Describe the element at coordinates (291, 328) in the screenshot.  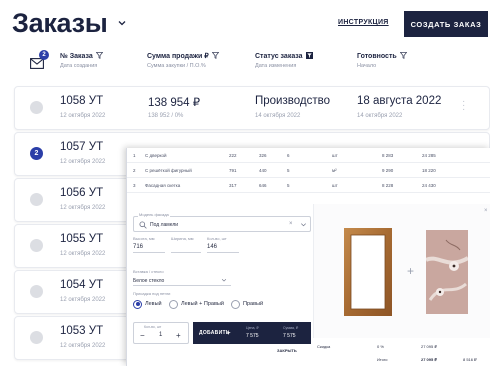
I see `sum-label: Сумма, ₽` at that location.